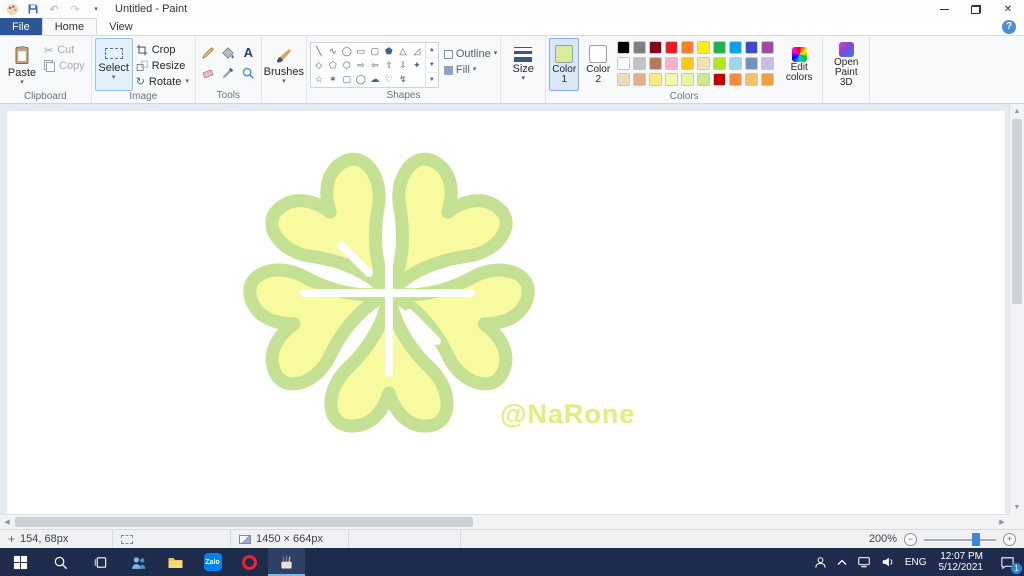 This screenshot has width=1024, height=576. What do you see at coordinates (961, 562) in the screenshot?
I see `taskbar-clock: 12:07 PM 5/12/2021` at bounding box center [961, 562].